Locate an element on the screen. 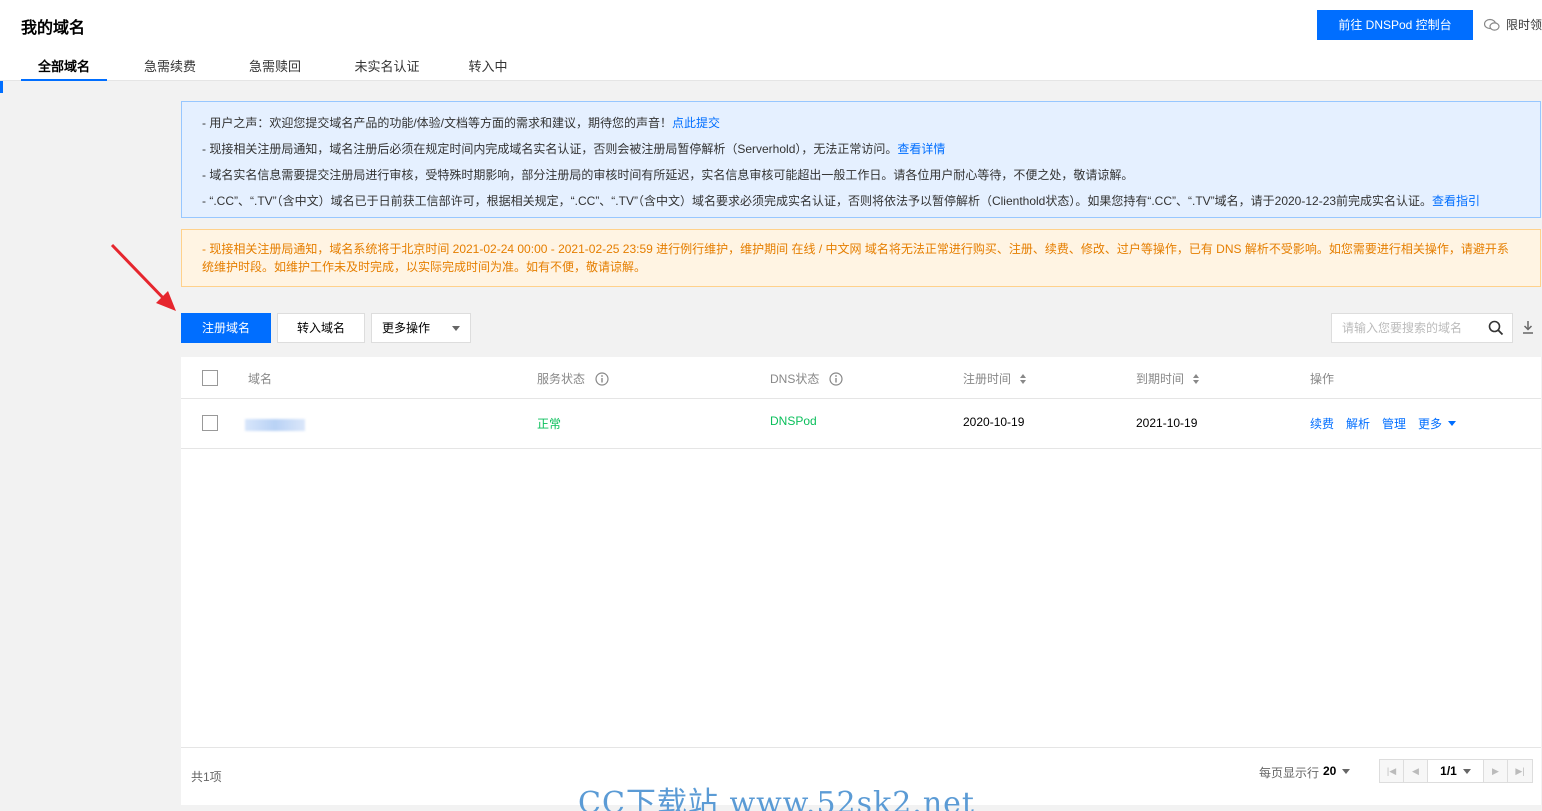 The image size is (1542, 811). col-ops: 操作 is located at coordinates (1322, 378).